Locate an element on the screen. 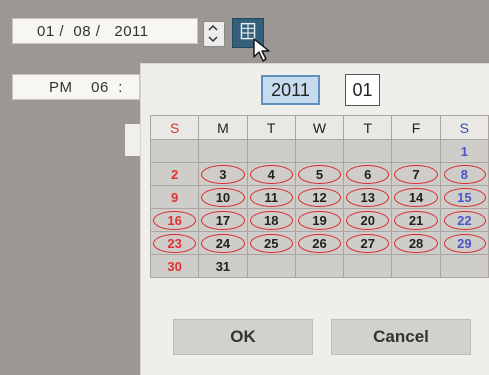 Image resolution: width=489 pixels, height=375 pixels. time-input: PM 06 : is located at coordinates (76, 87).